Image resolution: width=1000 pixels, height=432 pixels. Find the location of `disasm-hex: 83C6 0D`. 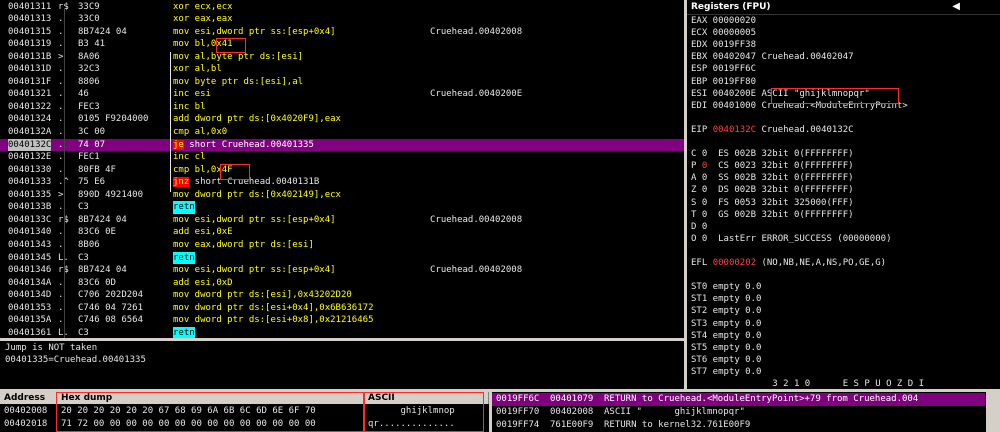

disasm-hex: 83C6 0D is located at coordinates (97, 282).